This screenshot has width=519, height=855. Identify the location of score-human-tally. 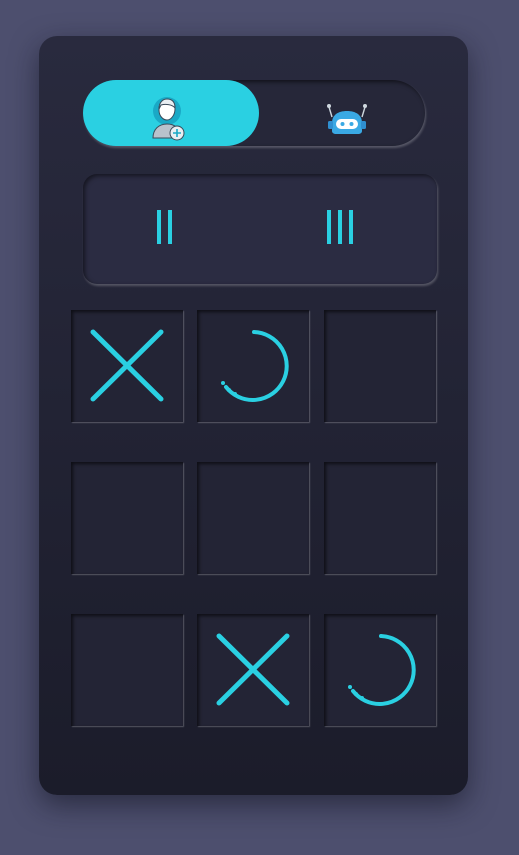
(165, 228).